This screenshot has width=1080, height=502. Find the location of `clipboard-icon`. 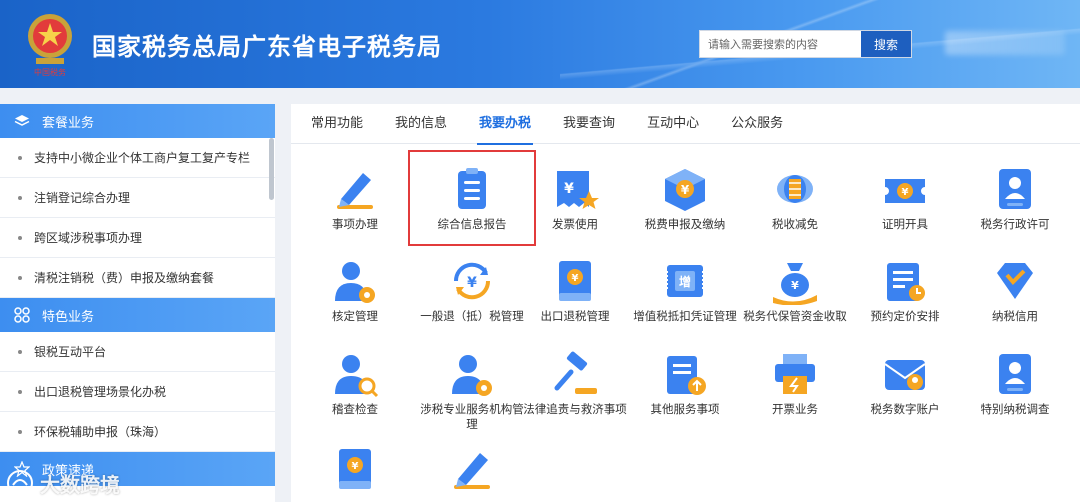

clipboard-icon is located at coordinates (472, 188).